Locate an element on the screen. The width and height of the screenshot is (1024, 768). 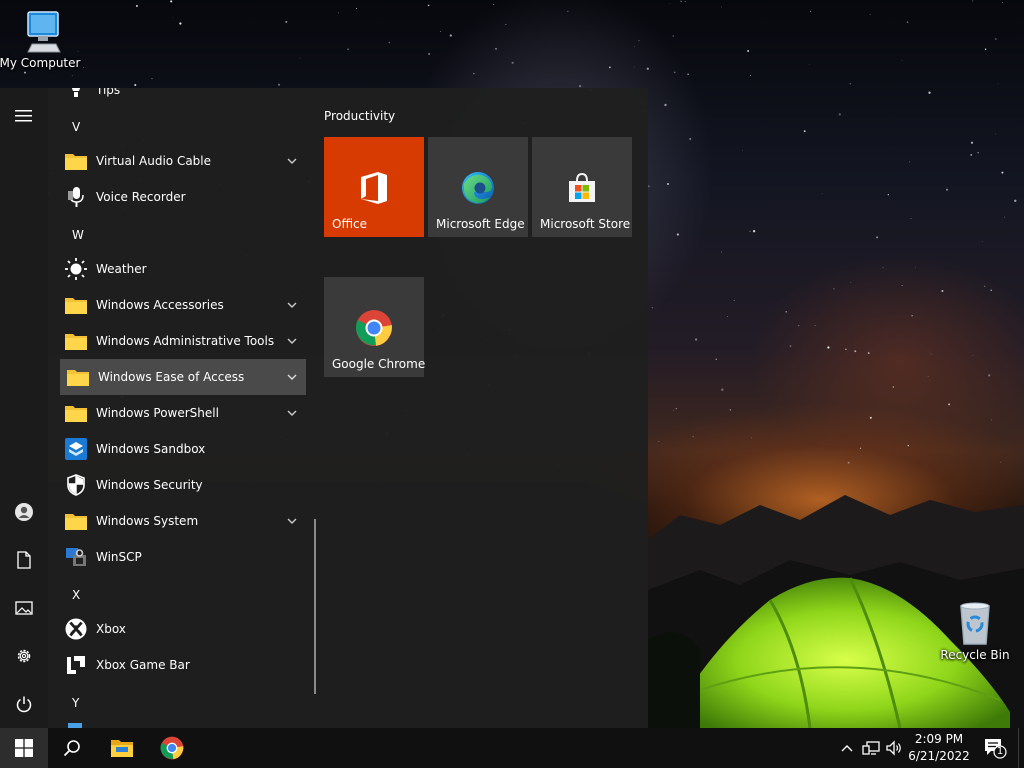
app-item-label: WinSCP is located at coordinates (119, 557).